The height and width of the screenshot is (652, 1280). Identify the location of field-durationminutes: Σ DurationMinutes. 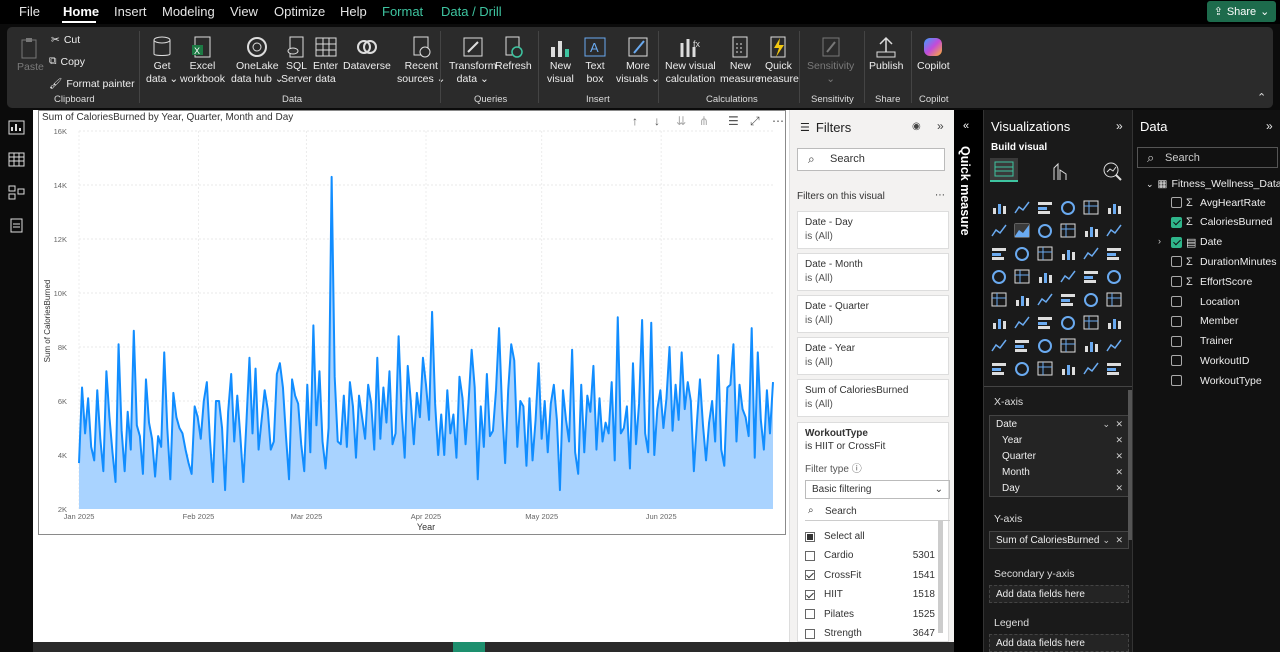
(1233, 261).